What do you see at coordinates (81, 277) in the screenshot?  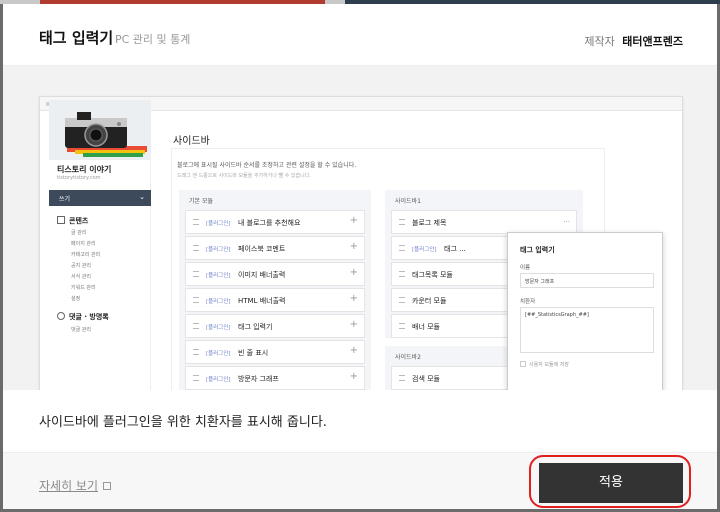 I see `nav-item: 서식 관리` at bounding box center [81, 277].